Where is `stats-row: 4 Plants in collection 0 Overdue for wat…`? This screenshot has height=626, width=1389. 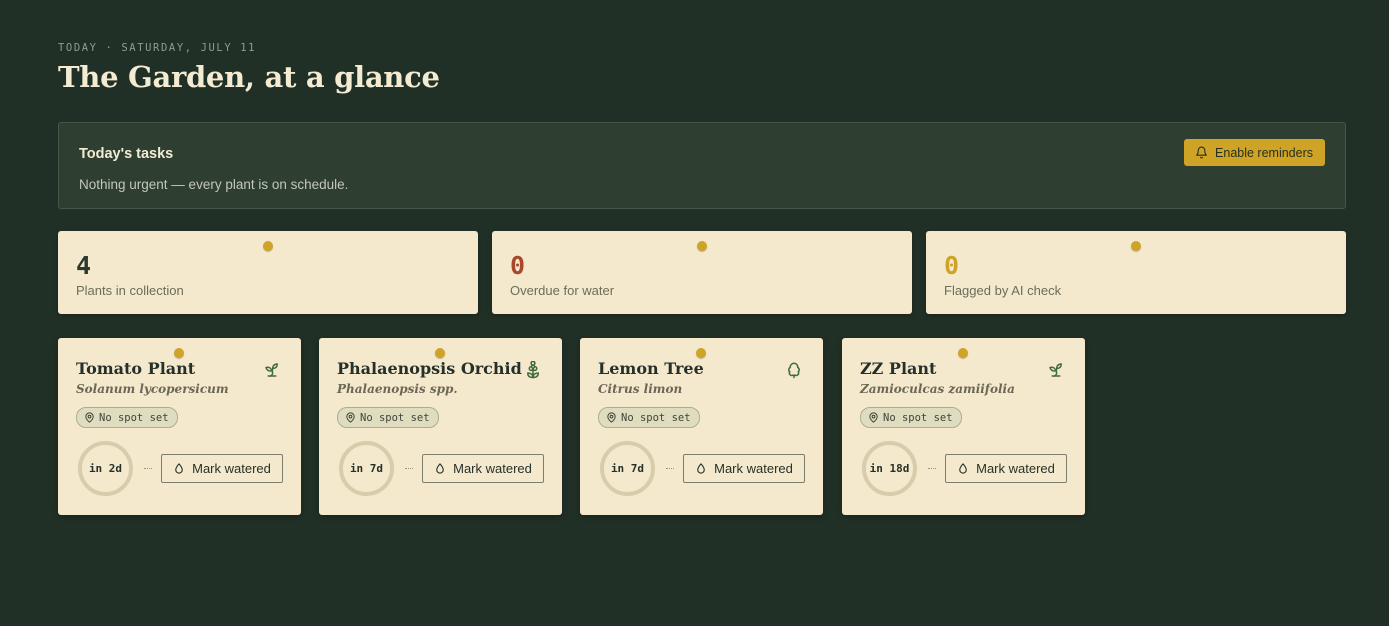 stats-row: 4 Plants in collection 0 Overdue for wat… is located at coordinates (702, 272).